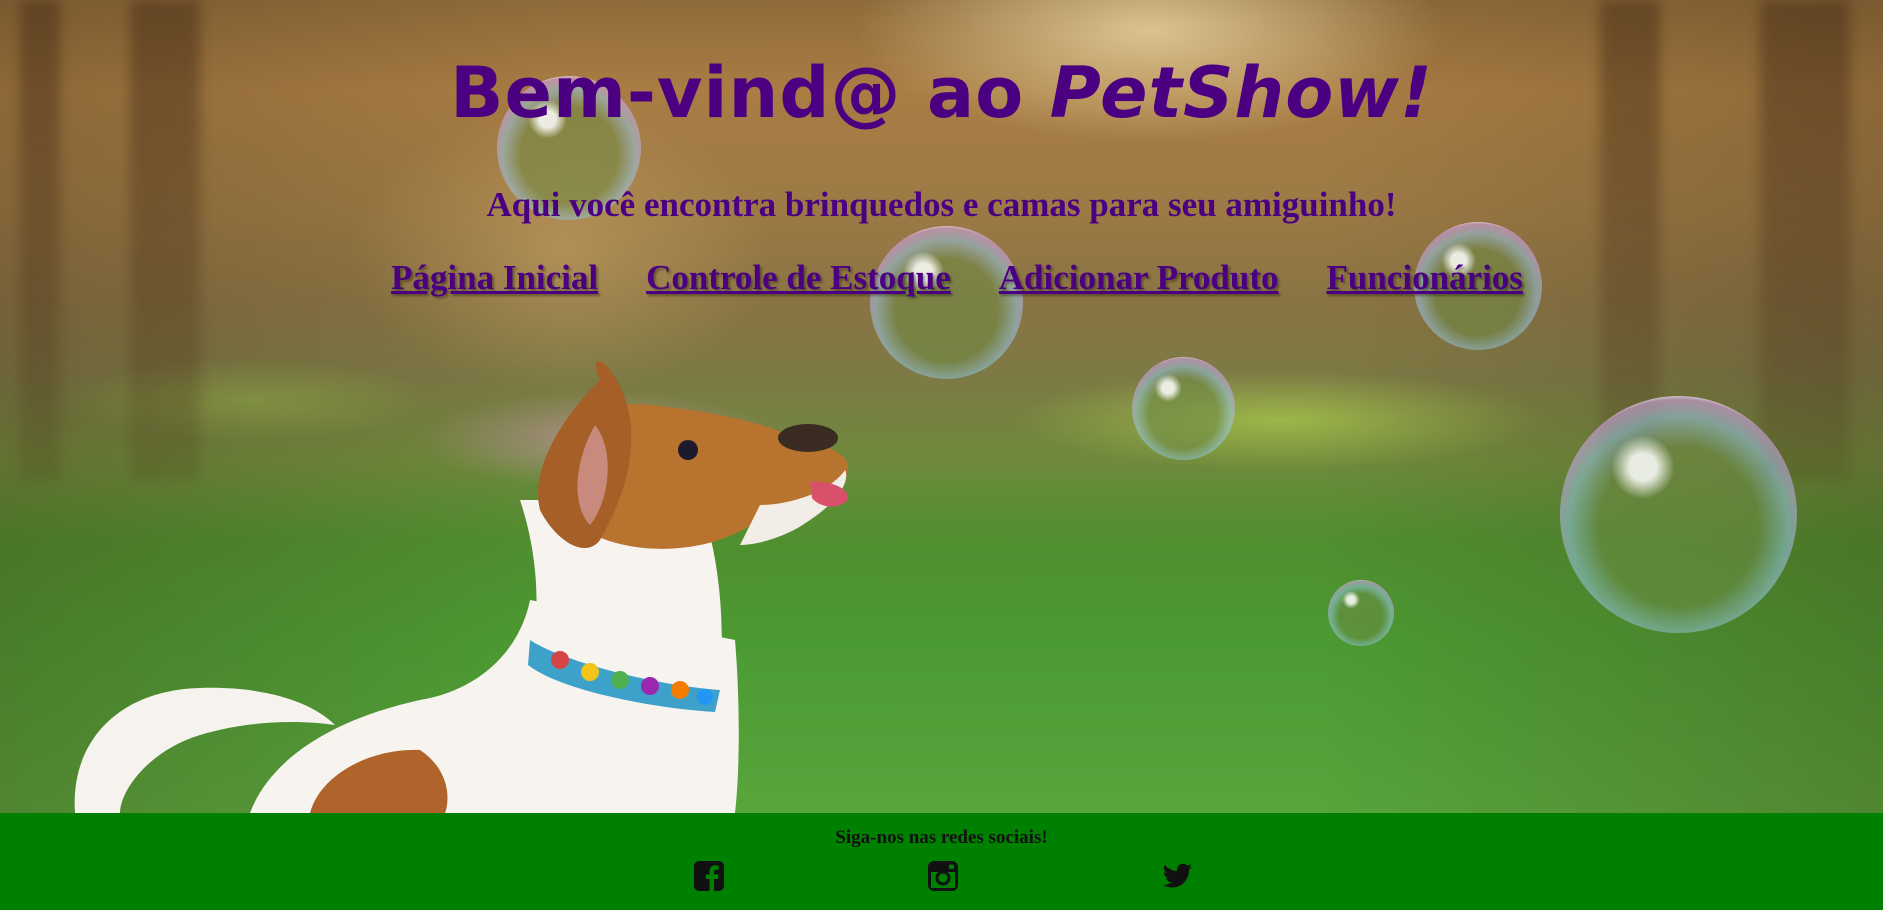 This screenshot has height=910, width=1883. What do you see at coordinates (941, 837) in the screenshot?
I see `footer-social-text: Siga-nos nas redes sociais!` at bounding box center [941, 837].